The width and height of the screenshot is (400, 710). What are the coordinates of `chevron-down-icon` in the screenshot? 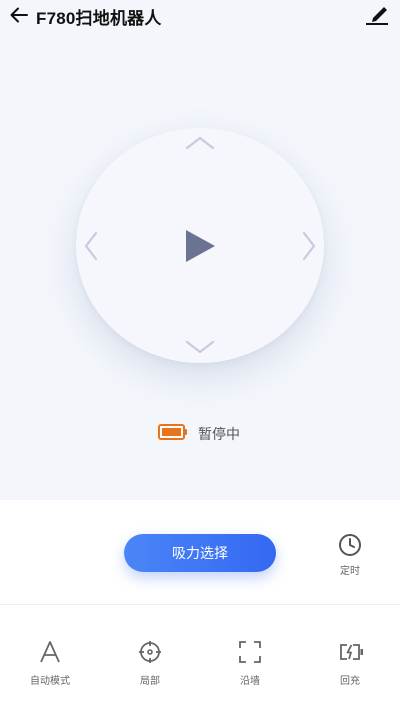 It's located at (200, 347).